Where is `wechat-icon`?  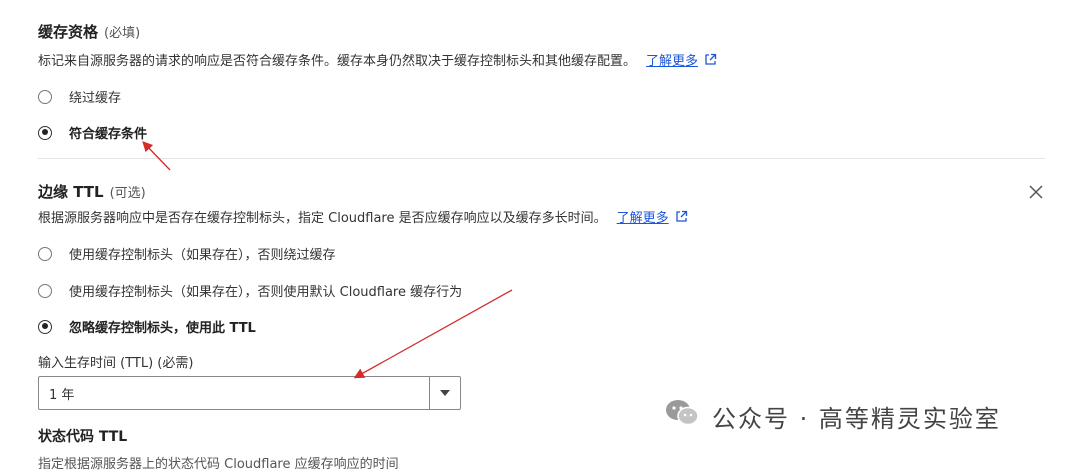 wechat-icon is located at coordinates (682, 416).